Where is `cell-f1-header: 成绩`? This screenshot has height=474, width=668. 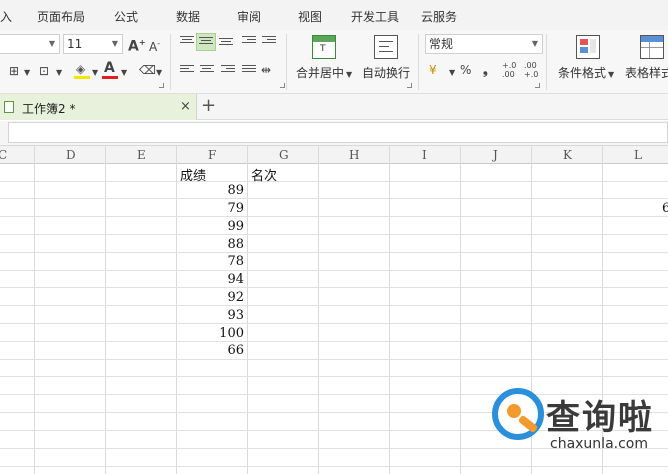 cell-f1-header: 成绩 is located at coordinates (193, 174).